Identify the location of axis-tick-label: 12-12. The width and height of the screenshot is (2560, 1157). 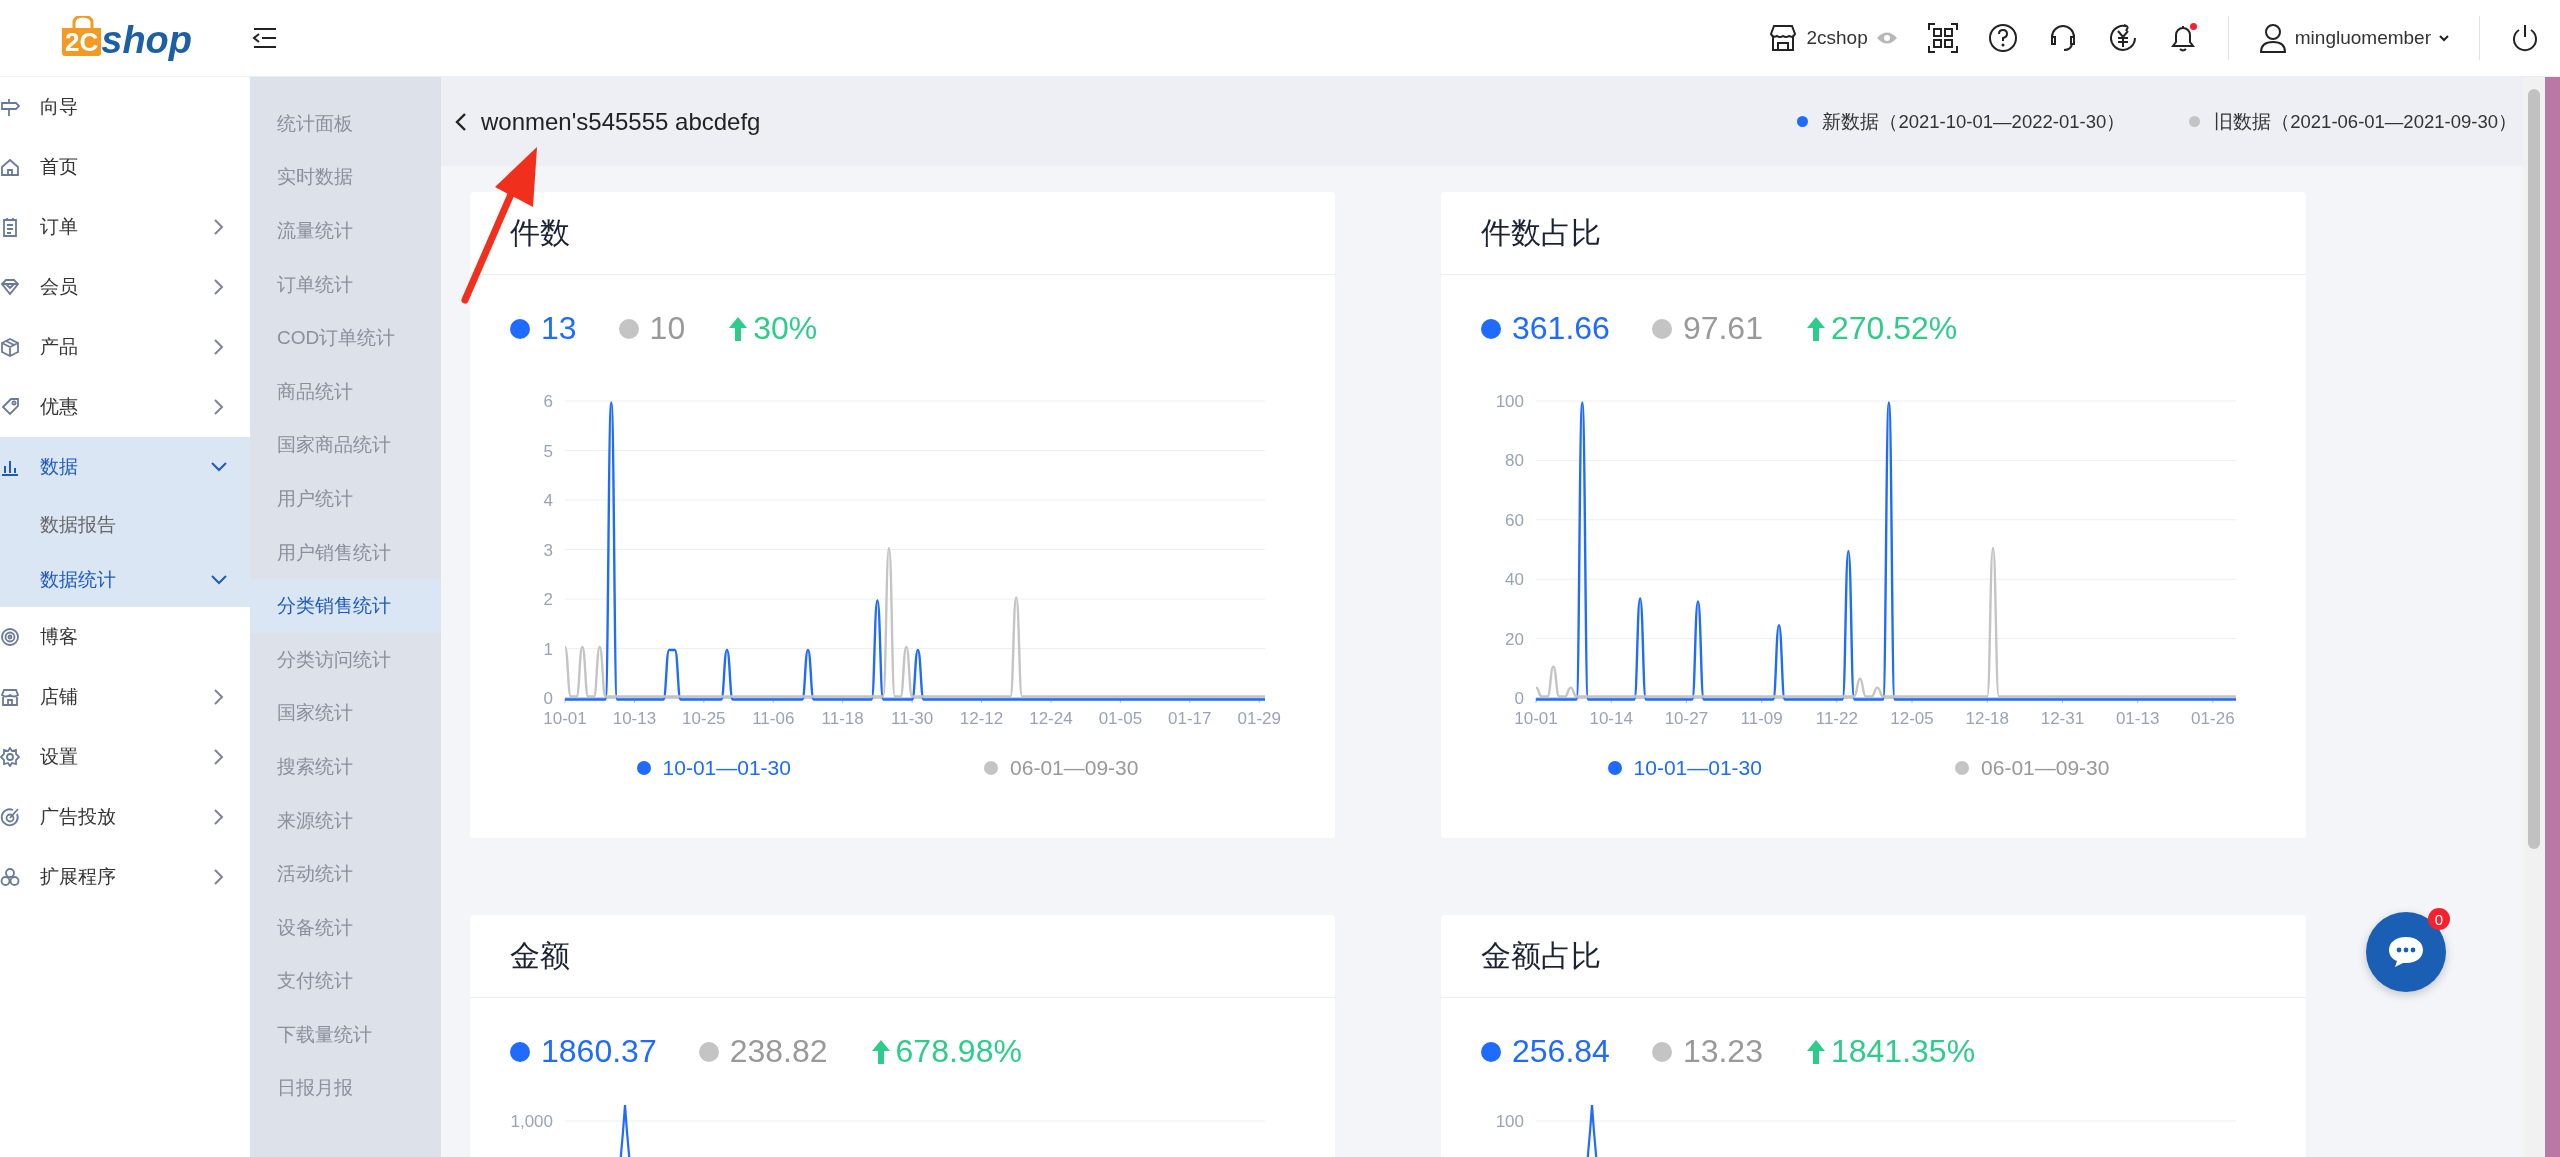
(981, 718).